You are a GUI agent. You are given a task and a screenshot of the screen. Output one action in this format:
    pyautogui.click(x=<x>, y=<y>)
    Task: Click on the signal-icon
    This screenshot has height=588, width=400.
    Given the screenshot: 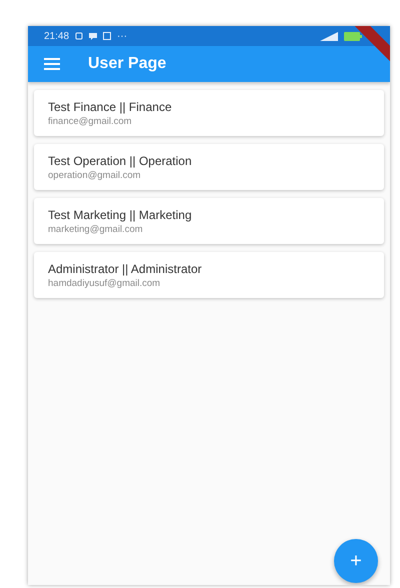 What is the action you would take?
    pyautogui.click(x=329, y=36)
    